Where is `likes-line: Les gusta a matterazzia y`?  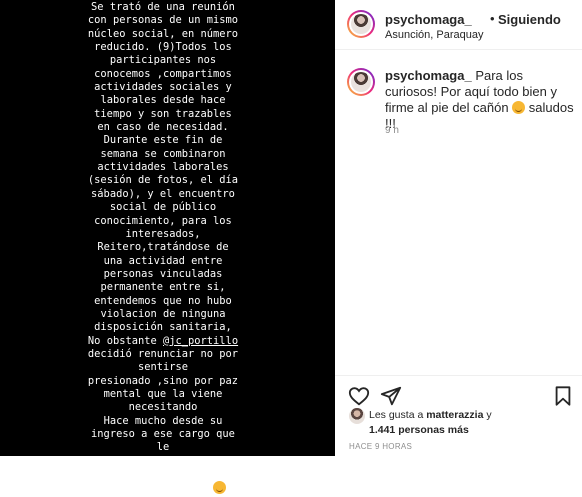 likes-line: Les gusta a matterazzia y is located at coordinates (430, 415).